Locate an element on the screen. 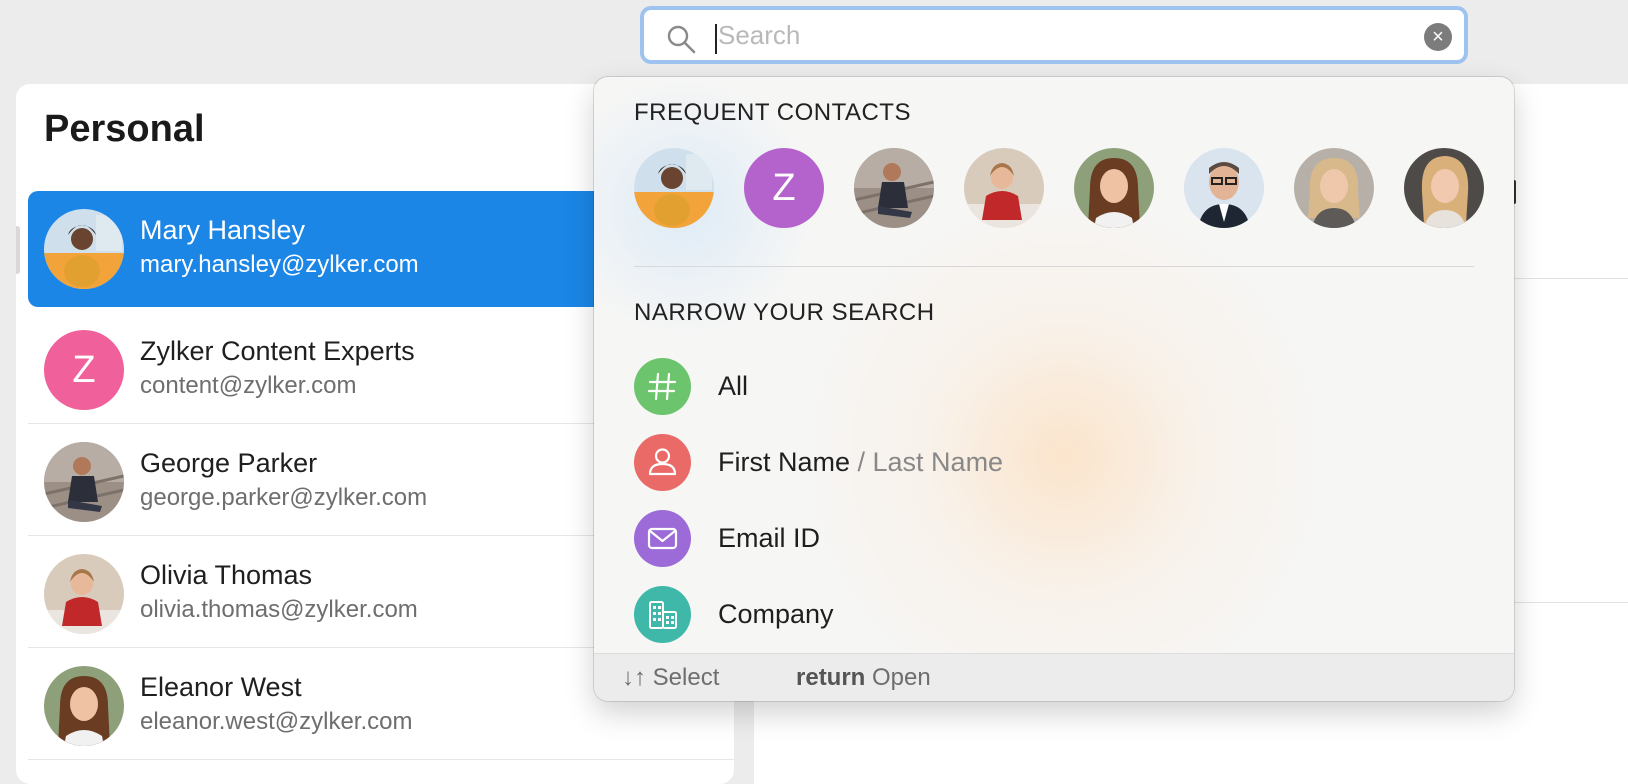  contact-name: Olivia Thomas is located at coordinates (226, 575).